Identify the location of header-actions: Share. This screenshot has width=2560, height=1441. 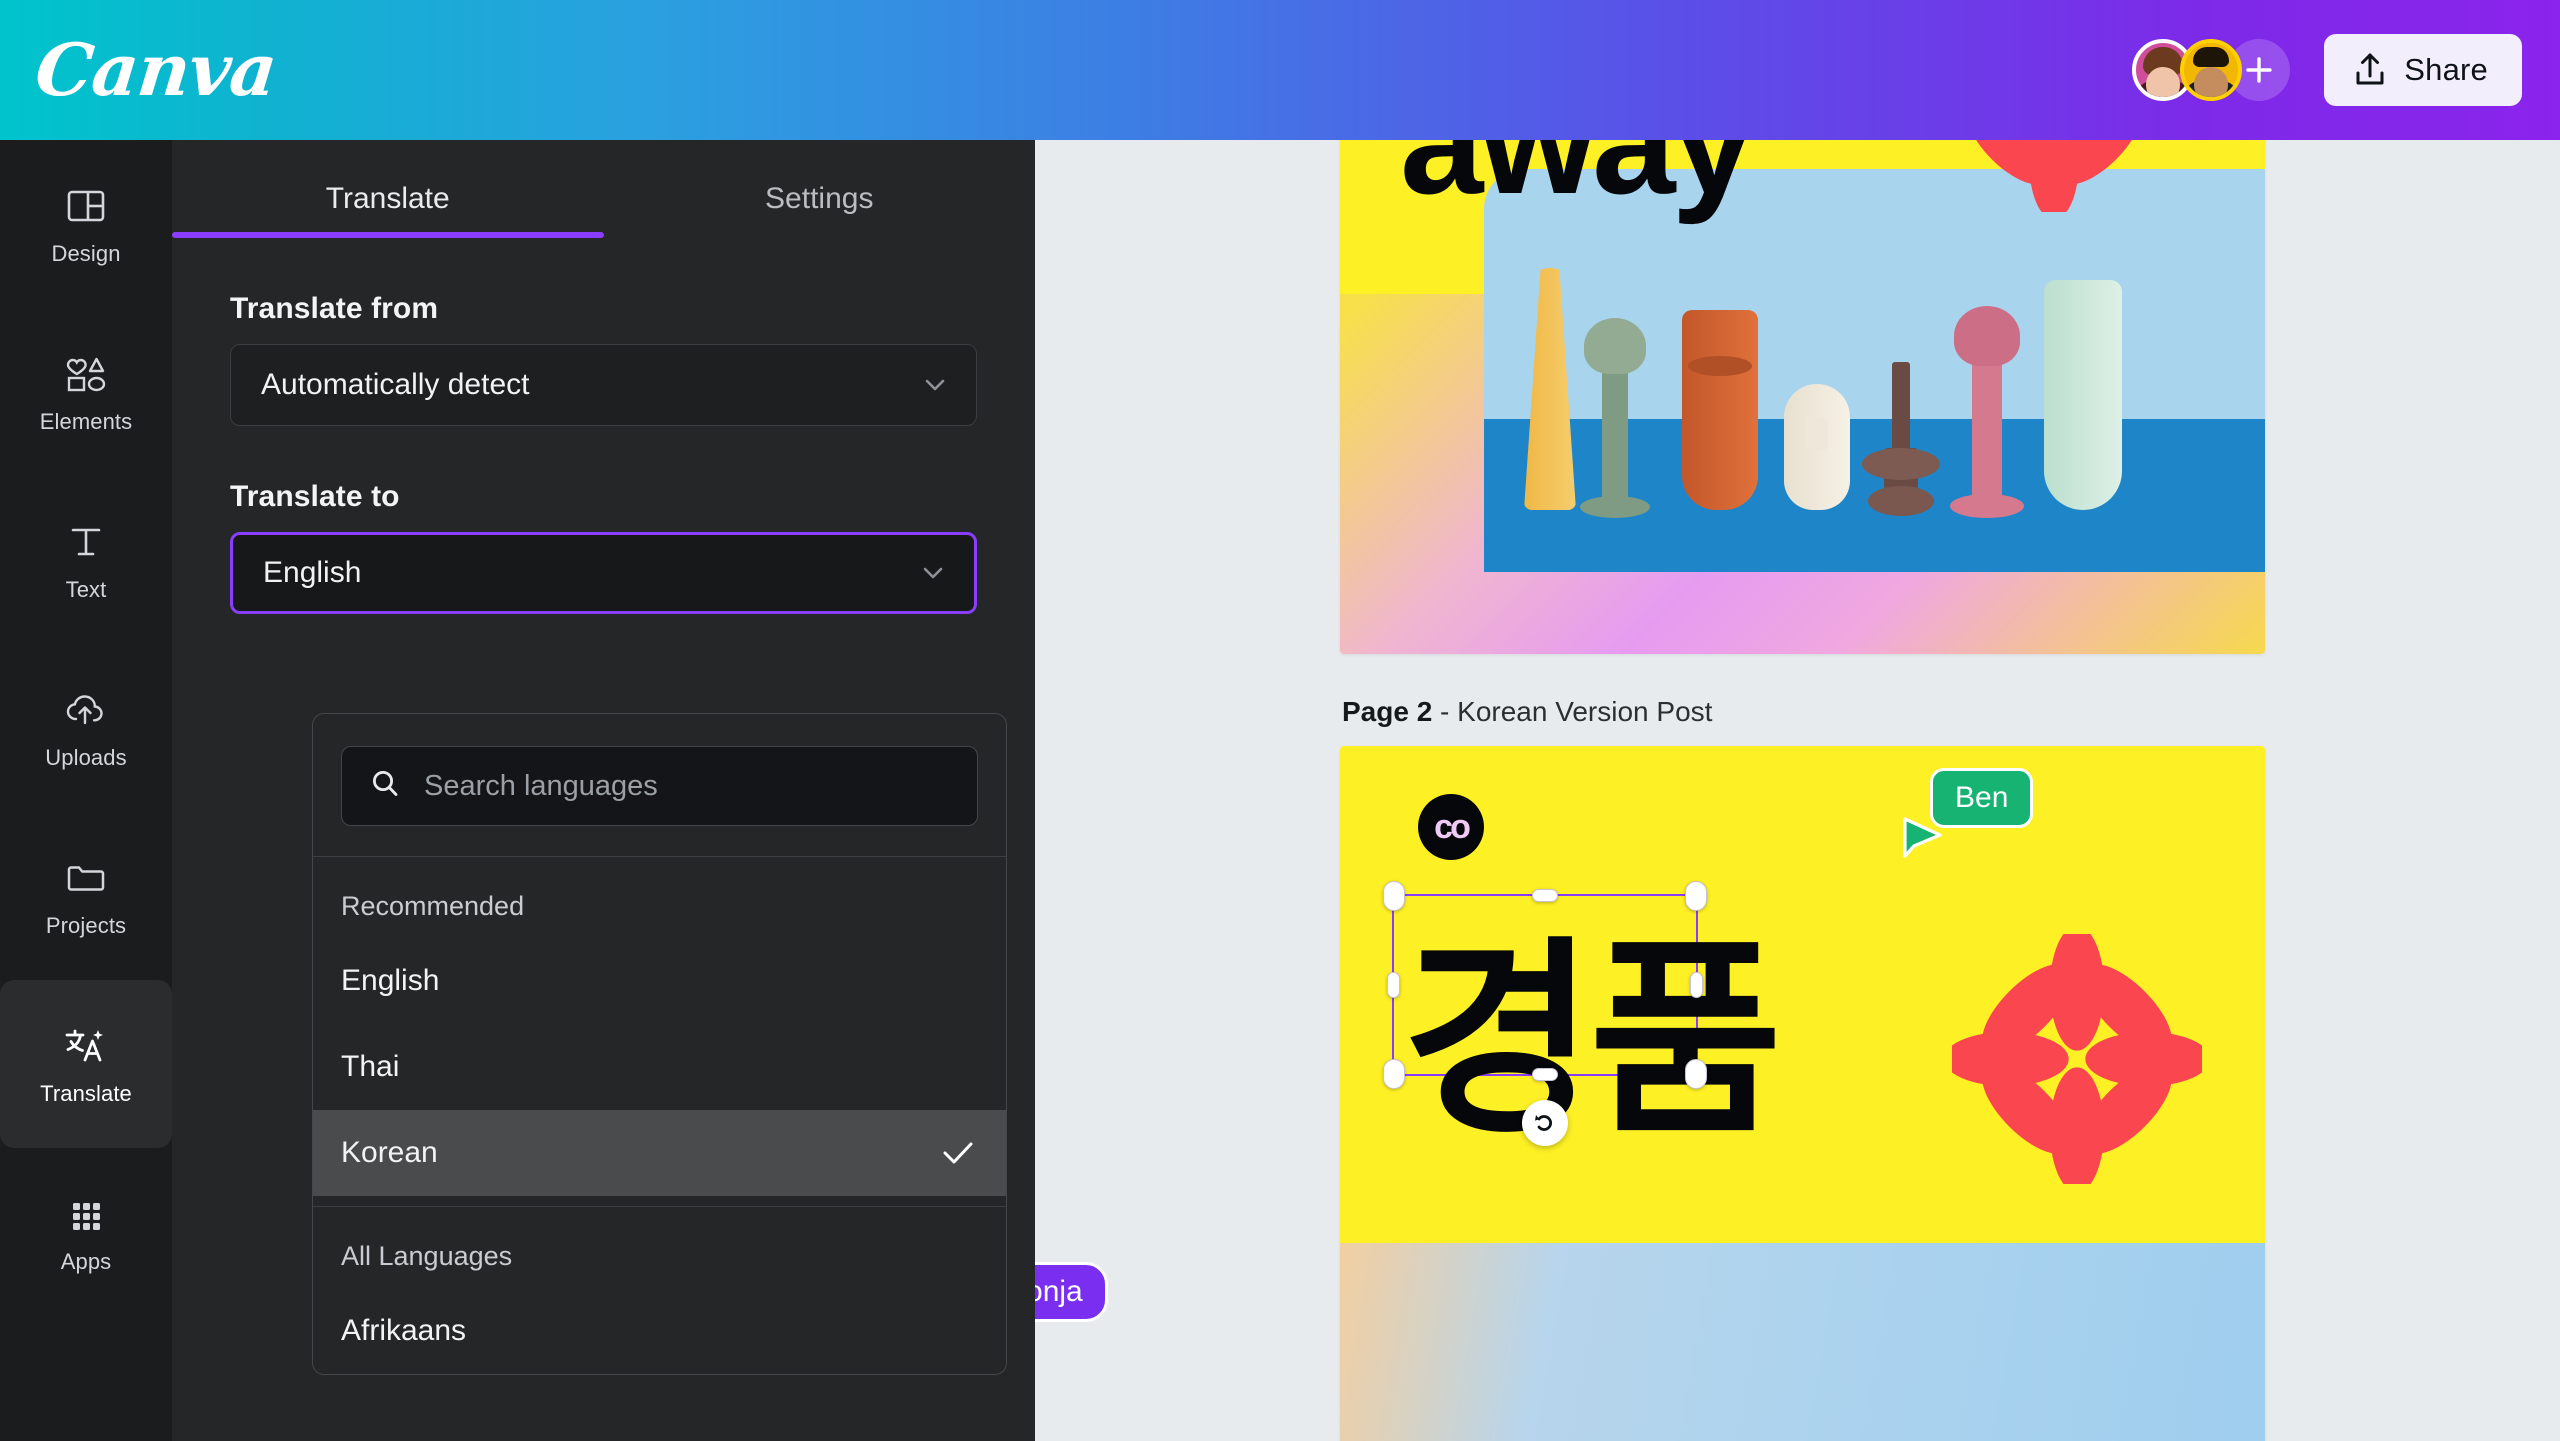
(2346, 70).